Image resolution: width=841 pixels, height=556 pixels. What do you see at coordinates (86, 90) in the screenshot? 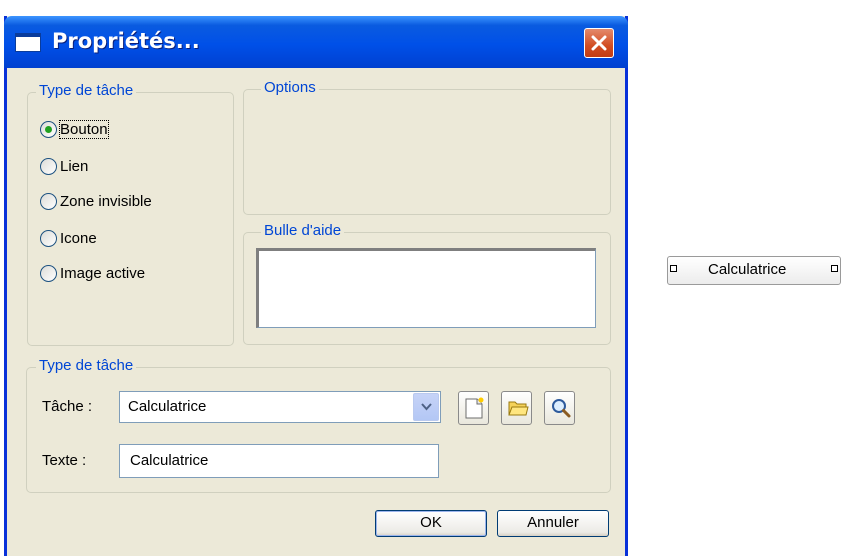
I see `task-type-legend: Type de tâche` at bounding box center [86, 90].